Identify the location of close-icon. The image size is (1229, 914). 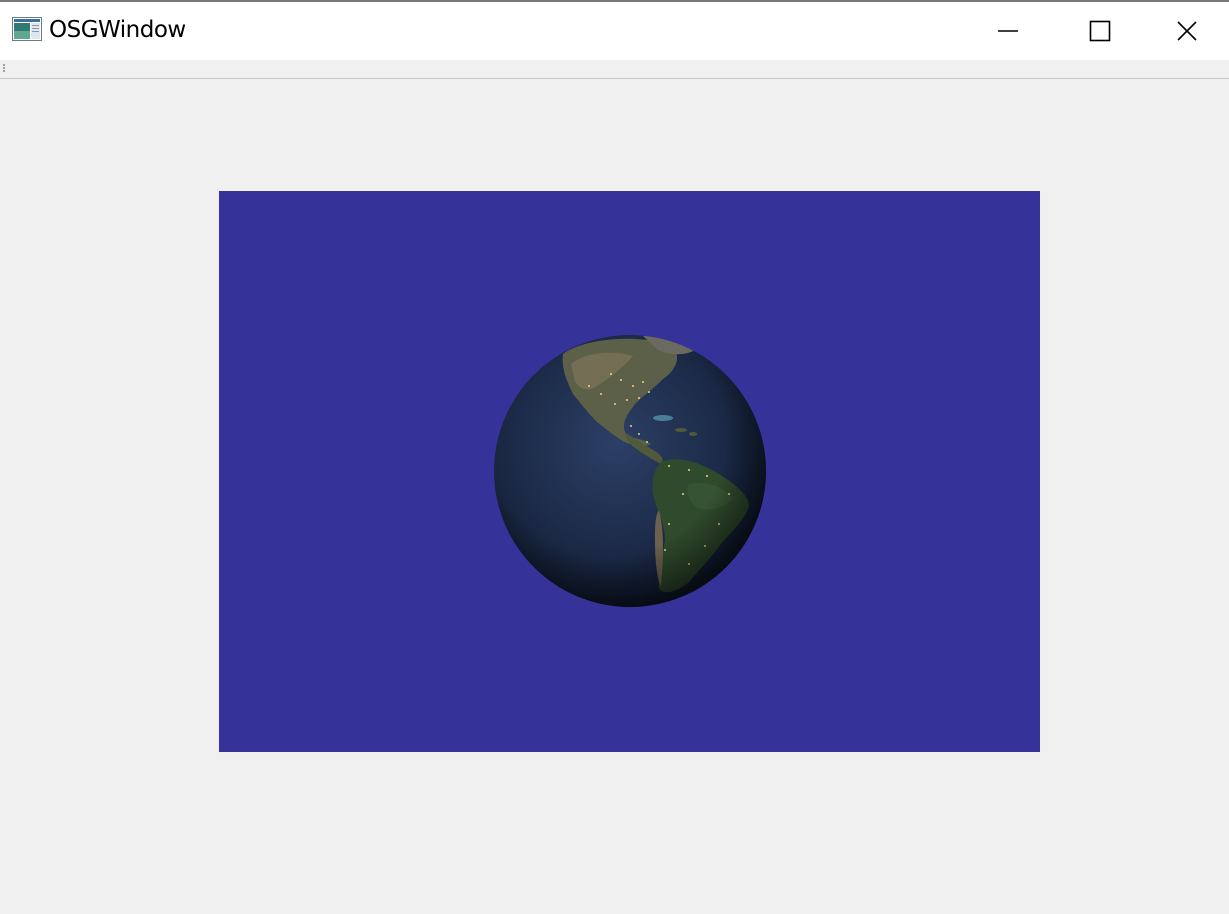
(1187, 31).